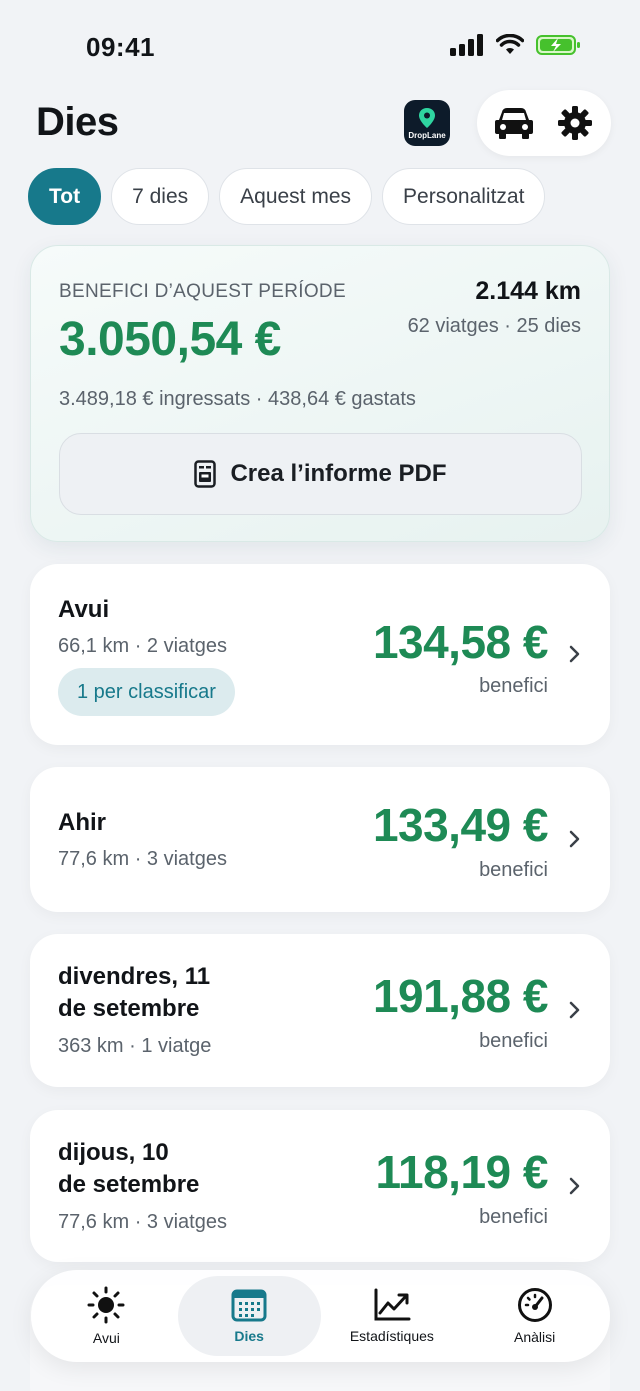  What do you see at coordinates (391, 1336) in the screenshot?
I see `tab-label: Estadístiques` at bounding box center [391, 1336].